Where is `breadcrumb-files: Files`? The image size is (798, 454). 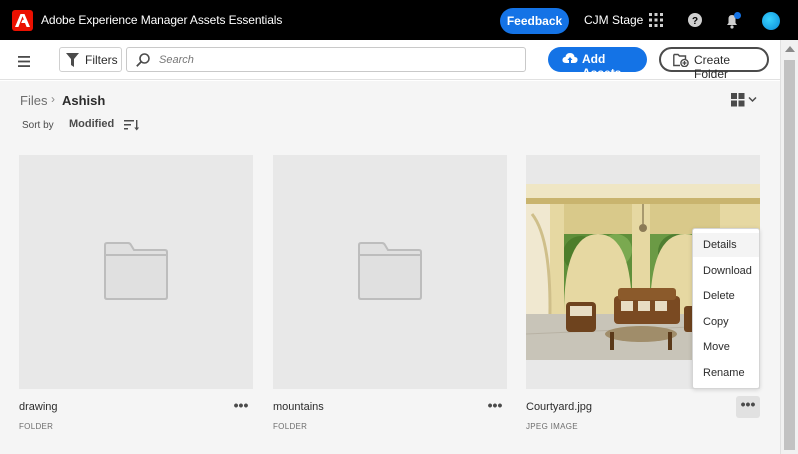
breadcrumb-files: Files is located at coordinates (33, 100).